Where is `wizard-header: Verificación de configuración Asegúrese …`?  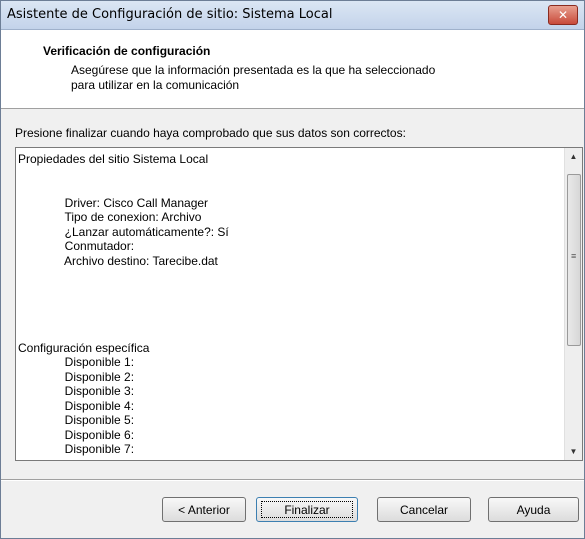 wizard-header: Verificación de configuración Asegúrese … is located at coordinates (292, 69).